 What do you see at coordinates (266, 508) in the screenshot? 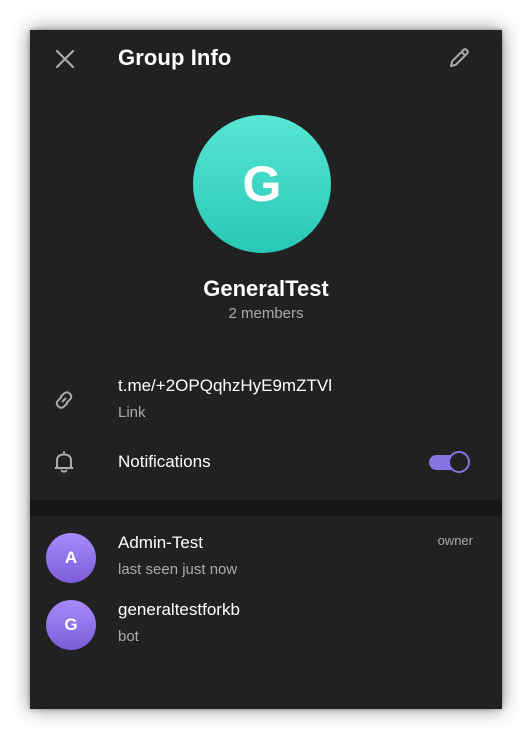
I see `section-divider` at bounding box center [266, 508].